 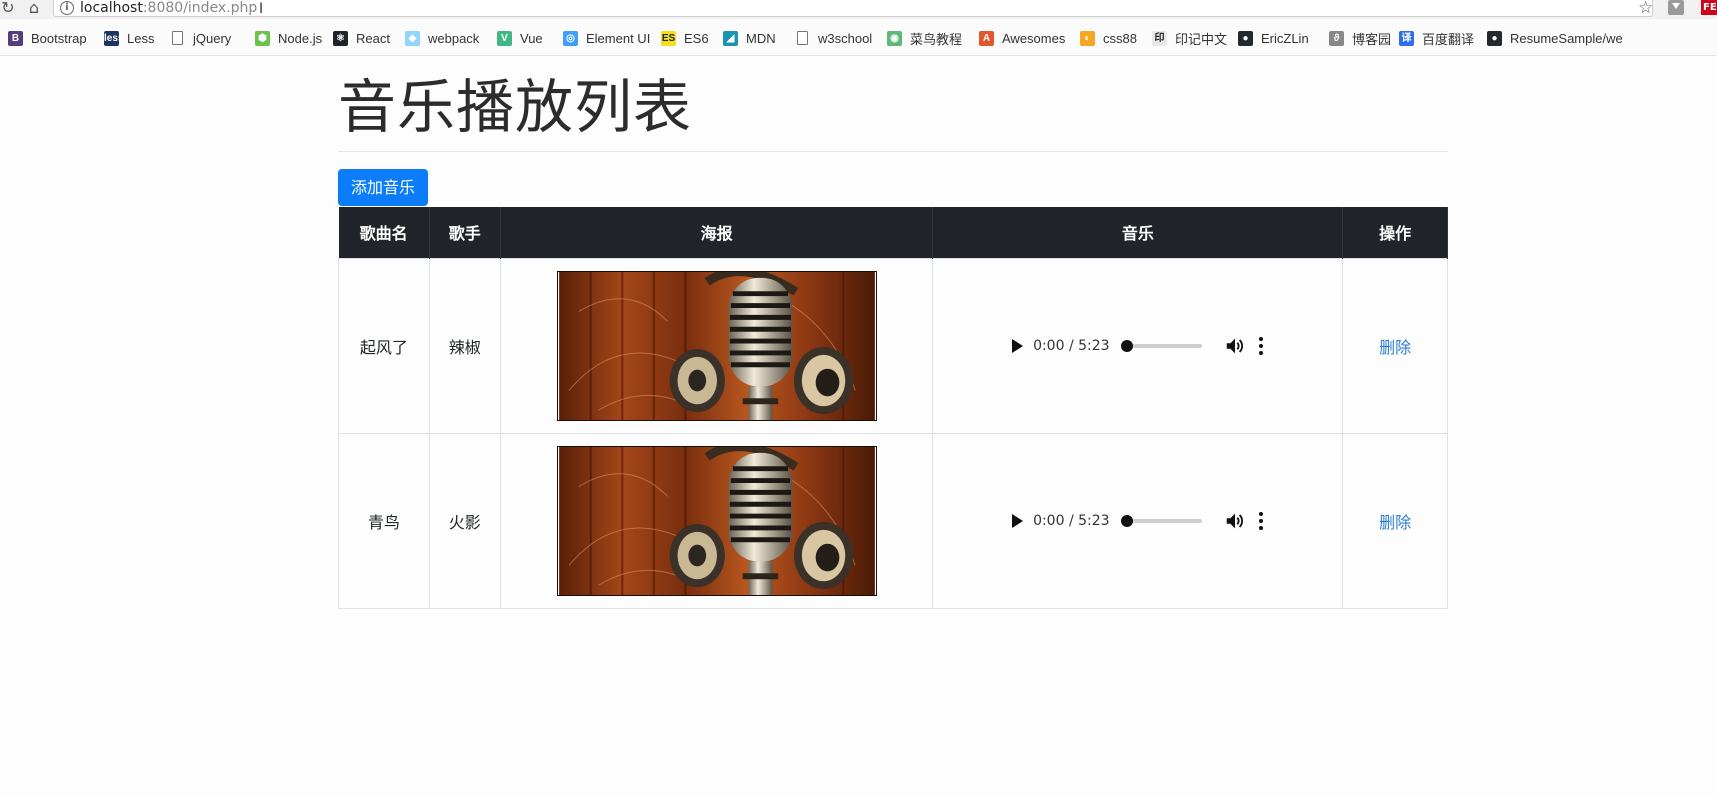 What do you see at coordinates (383, 187) in the screenshot?
I see `add-music-button: 添加音乐` at bounding box center [383, 187].